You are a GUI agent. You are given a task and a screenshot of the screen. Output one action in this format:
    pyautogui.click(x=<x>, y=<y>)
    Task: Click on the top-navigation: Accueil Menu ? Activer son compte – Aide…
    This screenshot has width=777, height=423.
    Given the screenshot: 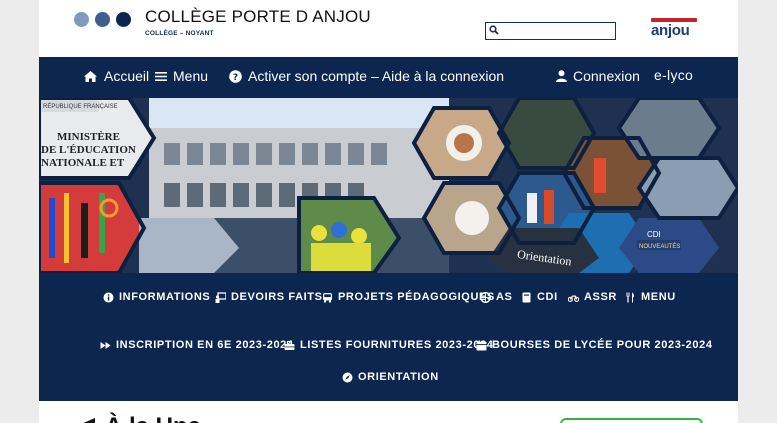 What is the action you would take?
    pyautogui.click(x=388, y=77)
    